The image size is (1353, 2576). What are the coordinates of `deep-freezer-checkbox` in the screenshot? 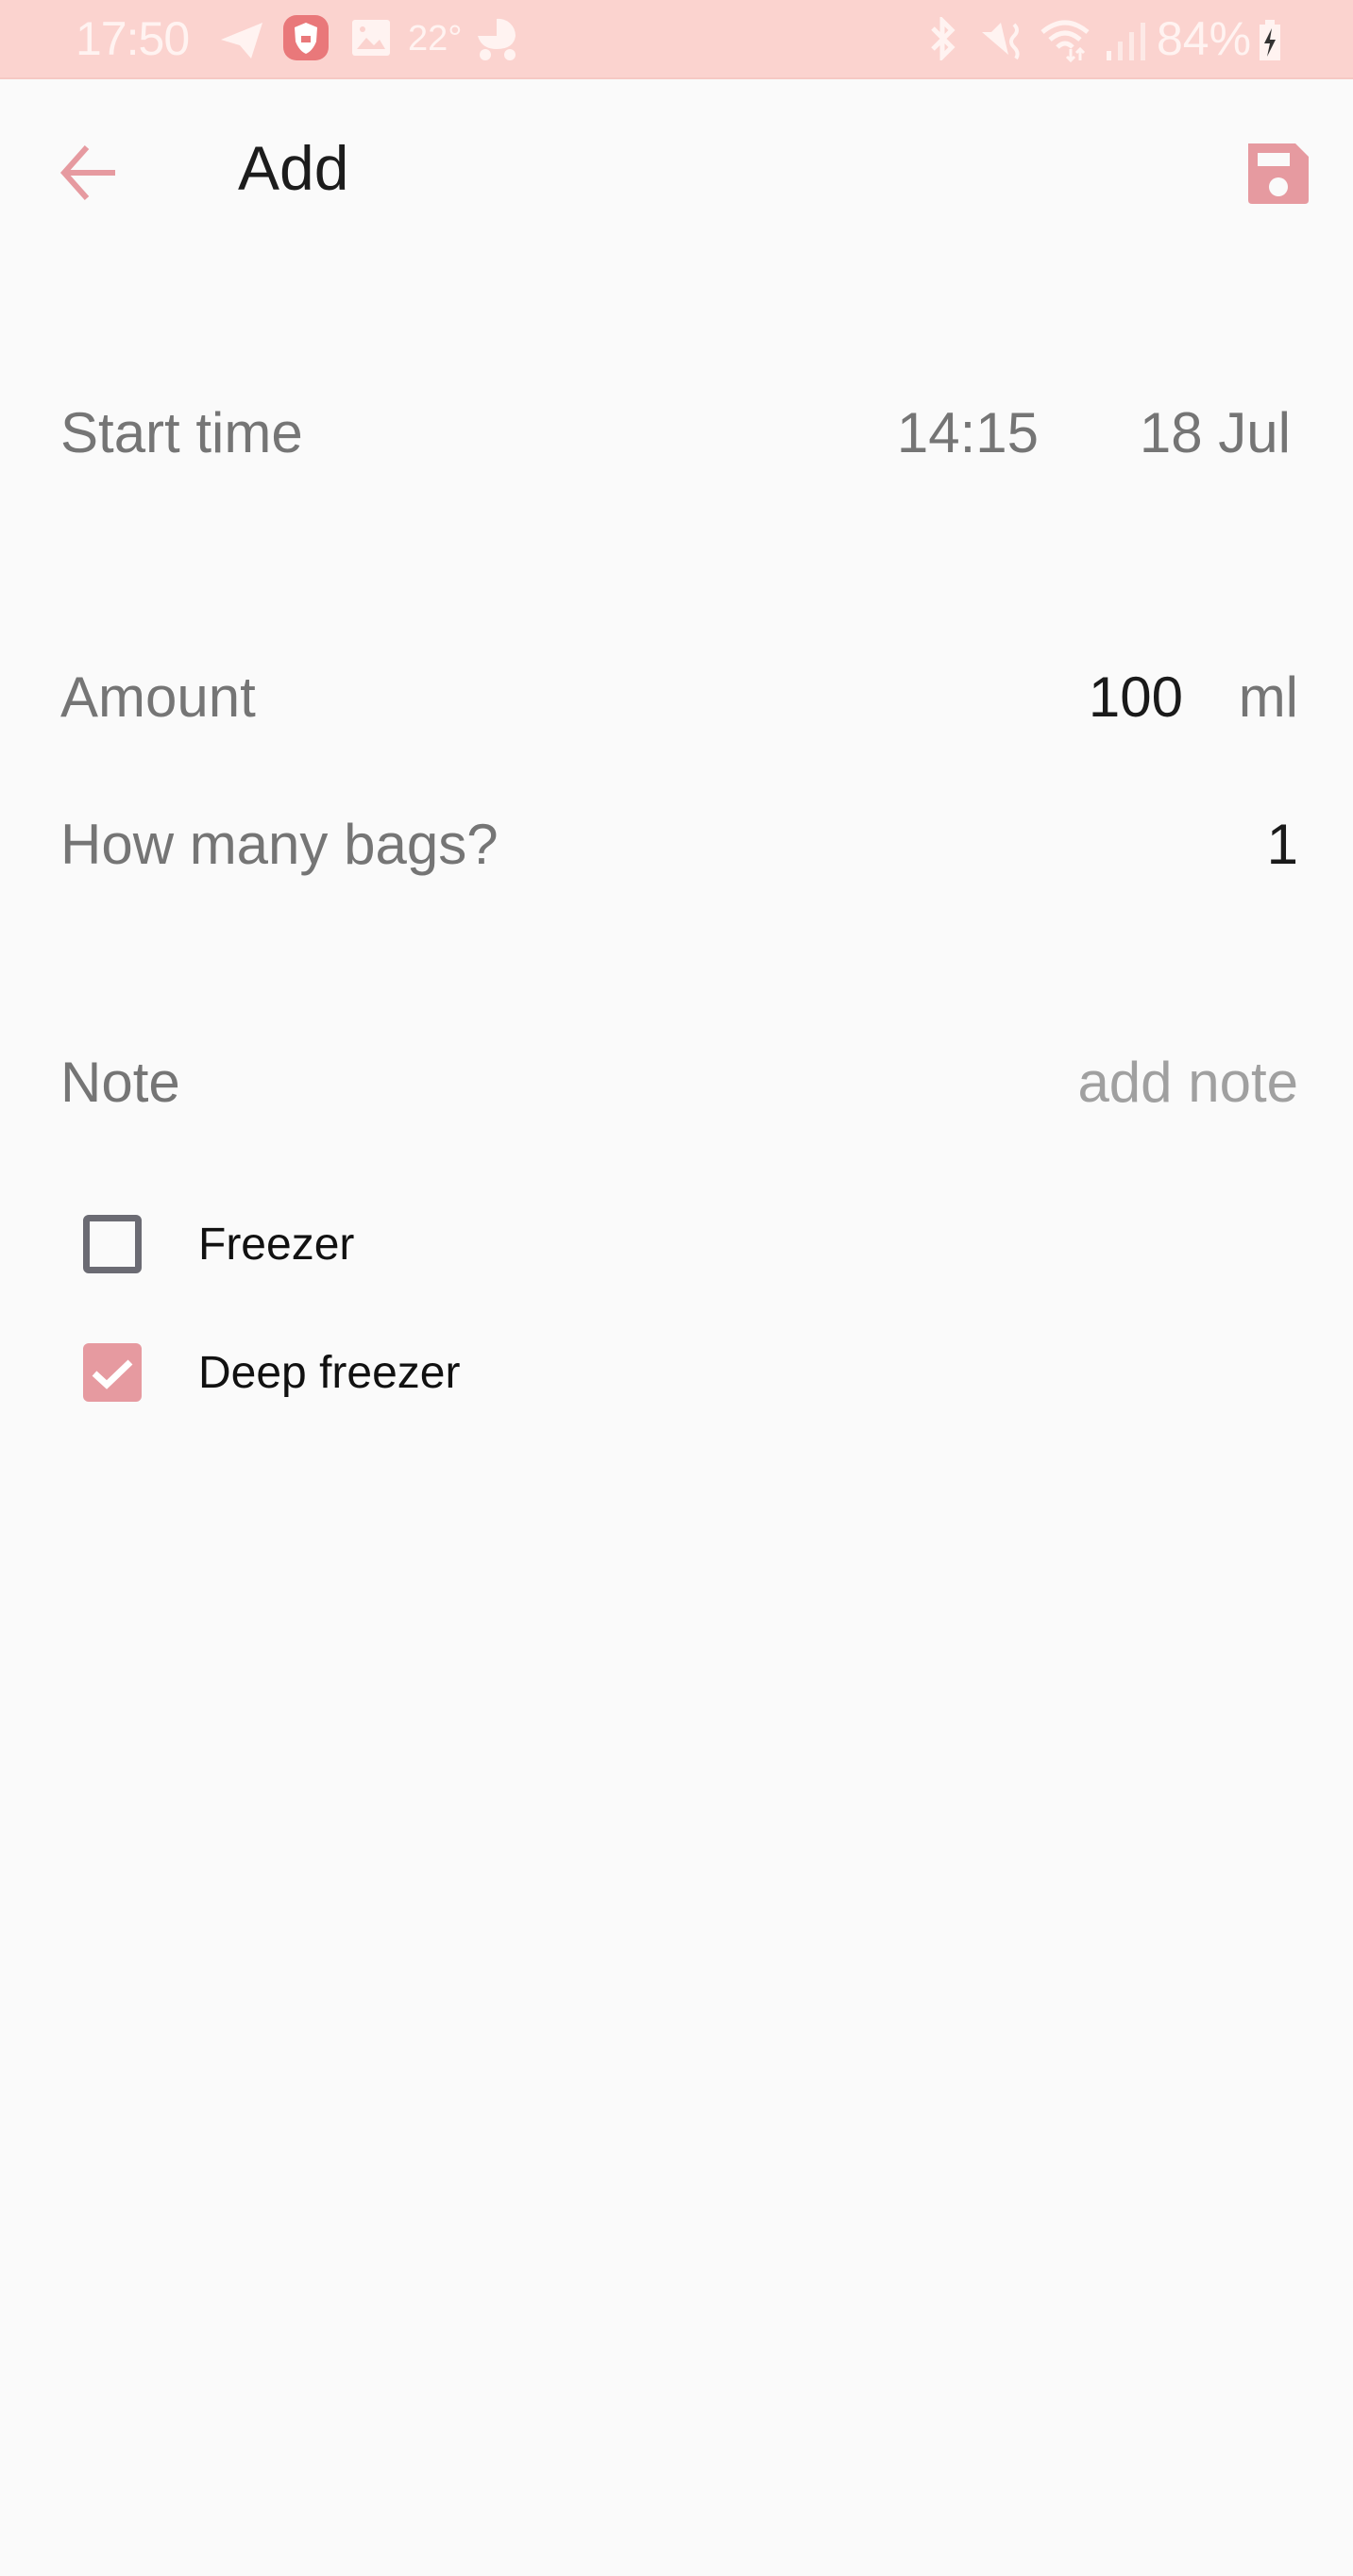 It's located at (112, 1372).